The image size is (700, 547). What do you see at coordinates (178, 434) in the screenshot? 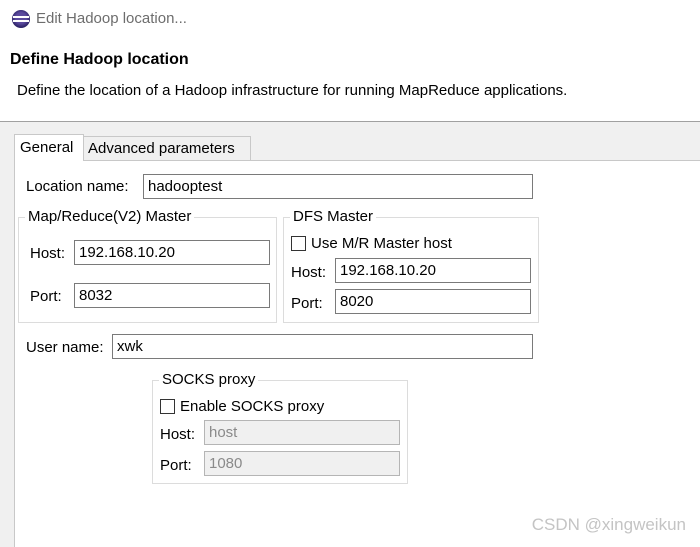
I see `socks-host-label: Host:` at bounding box center [178, 434].